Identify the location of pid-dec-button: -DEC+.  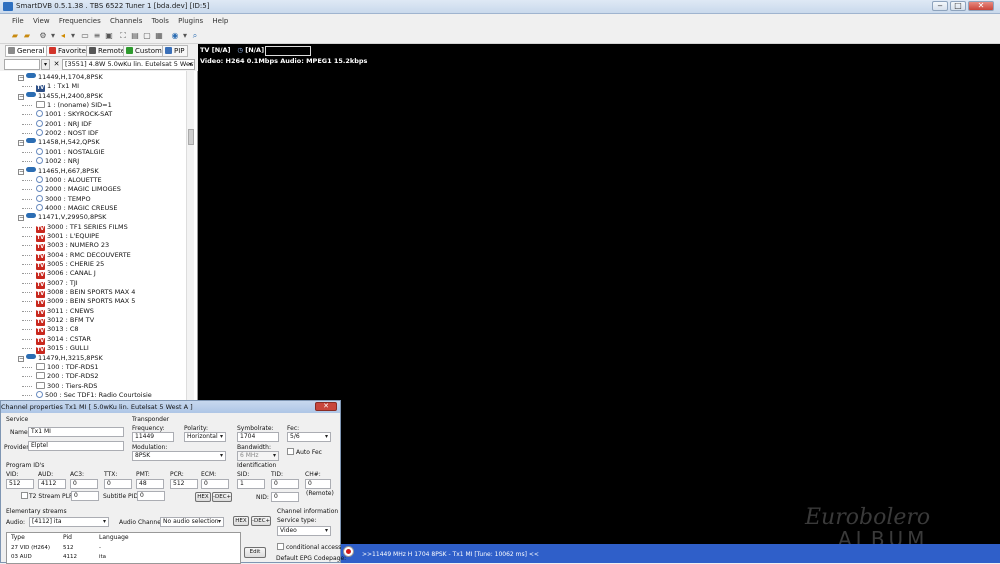
(222, 497).